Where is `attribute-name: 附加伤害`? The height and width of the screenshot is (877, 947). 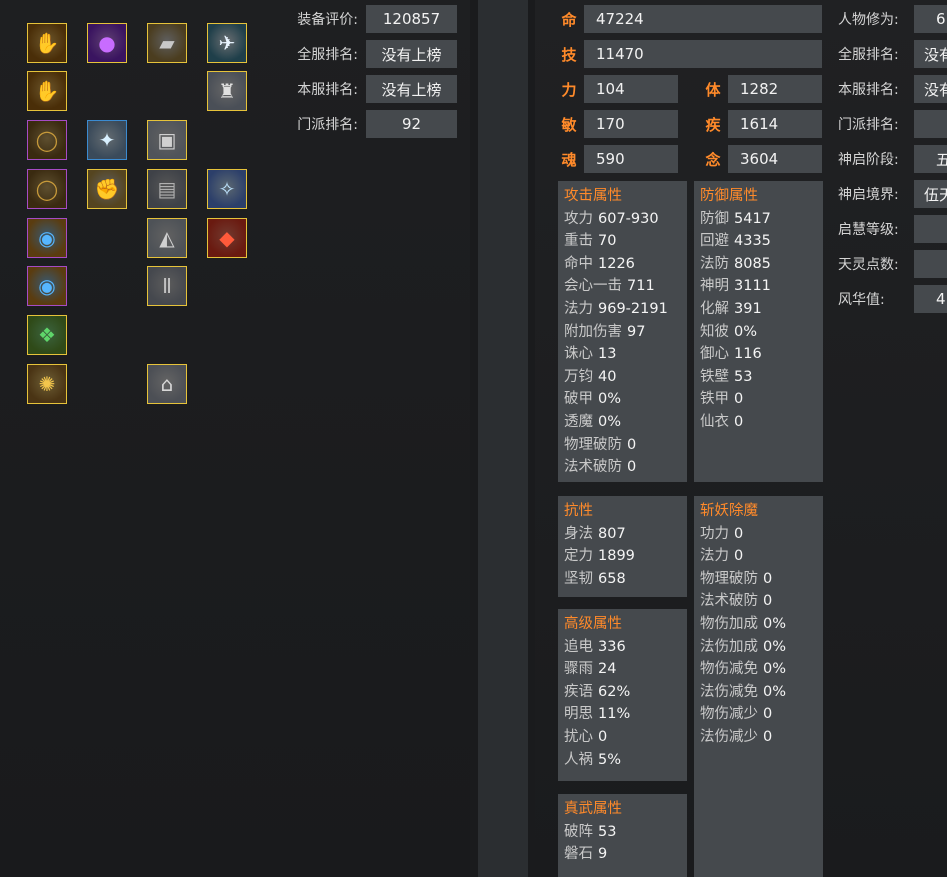
attribute-name: 附加伤害 is located at coordinates (593, 331).